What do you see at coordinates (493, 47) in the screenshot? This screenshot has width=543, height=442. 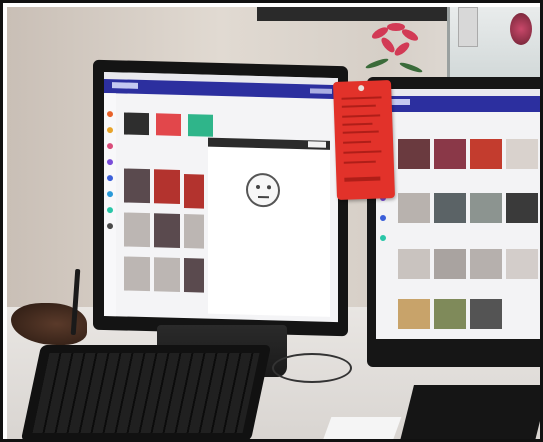 I see `window` at bounding box center [493, 47].